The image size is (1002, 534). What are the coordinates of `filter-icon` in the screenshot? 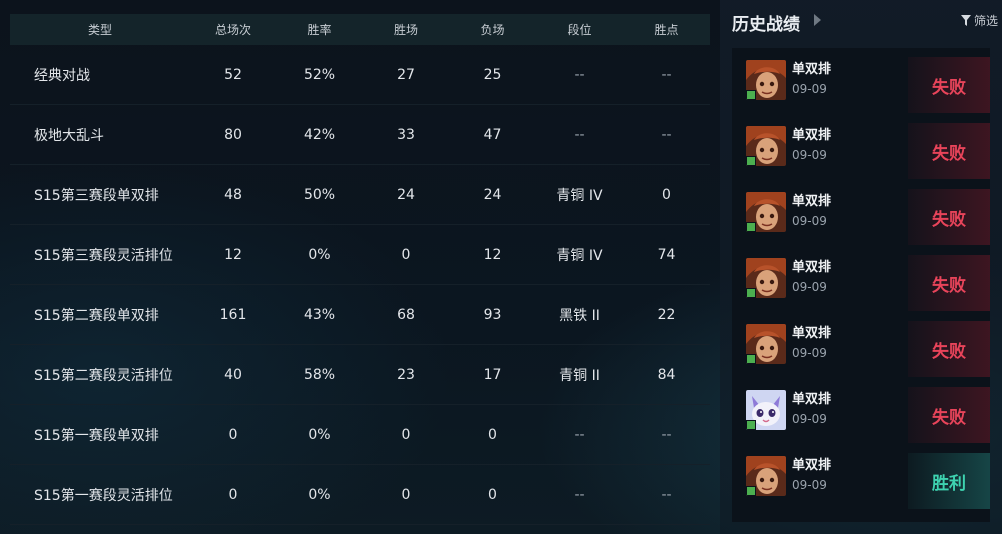 It's located at (965, 20).